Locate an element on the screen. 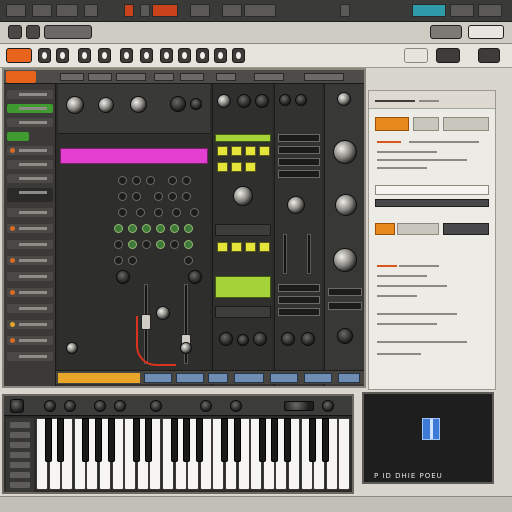 The height and width of the screenshot is (512, 512). control-row is located at coordinates (243, 312).